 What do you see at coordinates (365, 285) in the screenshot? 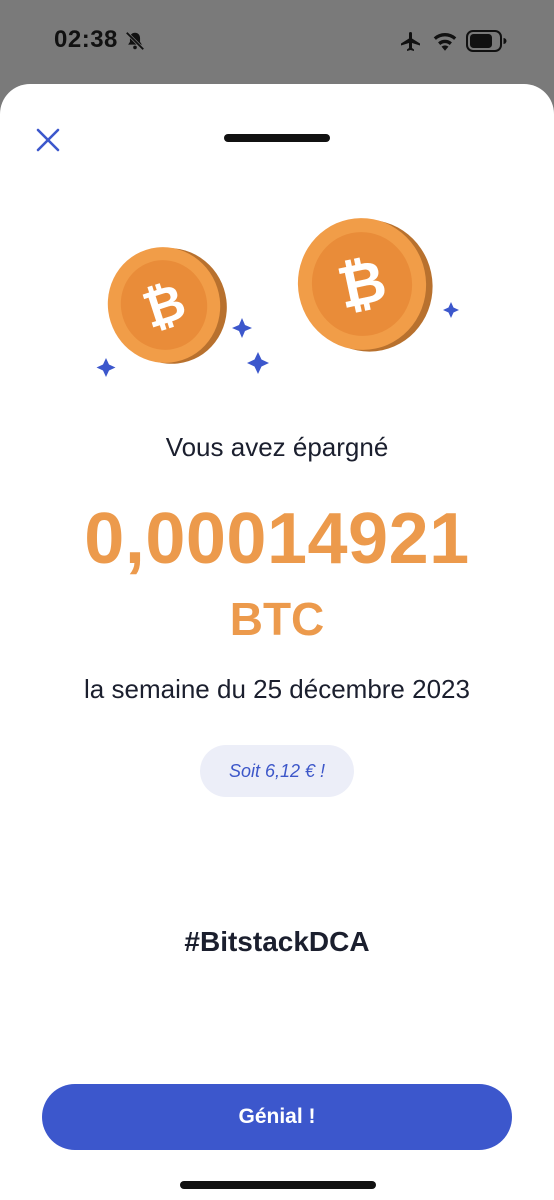
I see `right-bitcoin-coin: ₿` at bounding box center [365, 285].